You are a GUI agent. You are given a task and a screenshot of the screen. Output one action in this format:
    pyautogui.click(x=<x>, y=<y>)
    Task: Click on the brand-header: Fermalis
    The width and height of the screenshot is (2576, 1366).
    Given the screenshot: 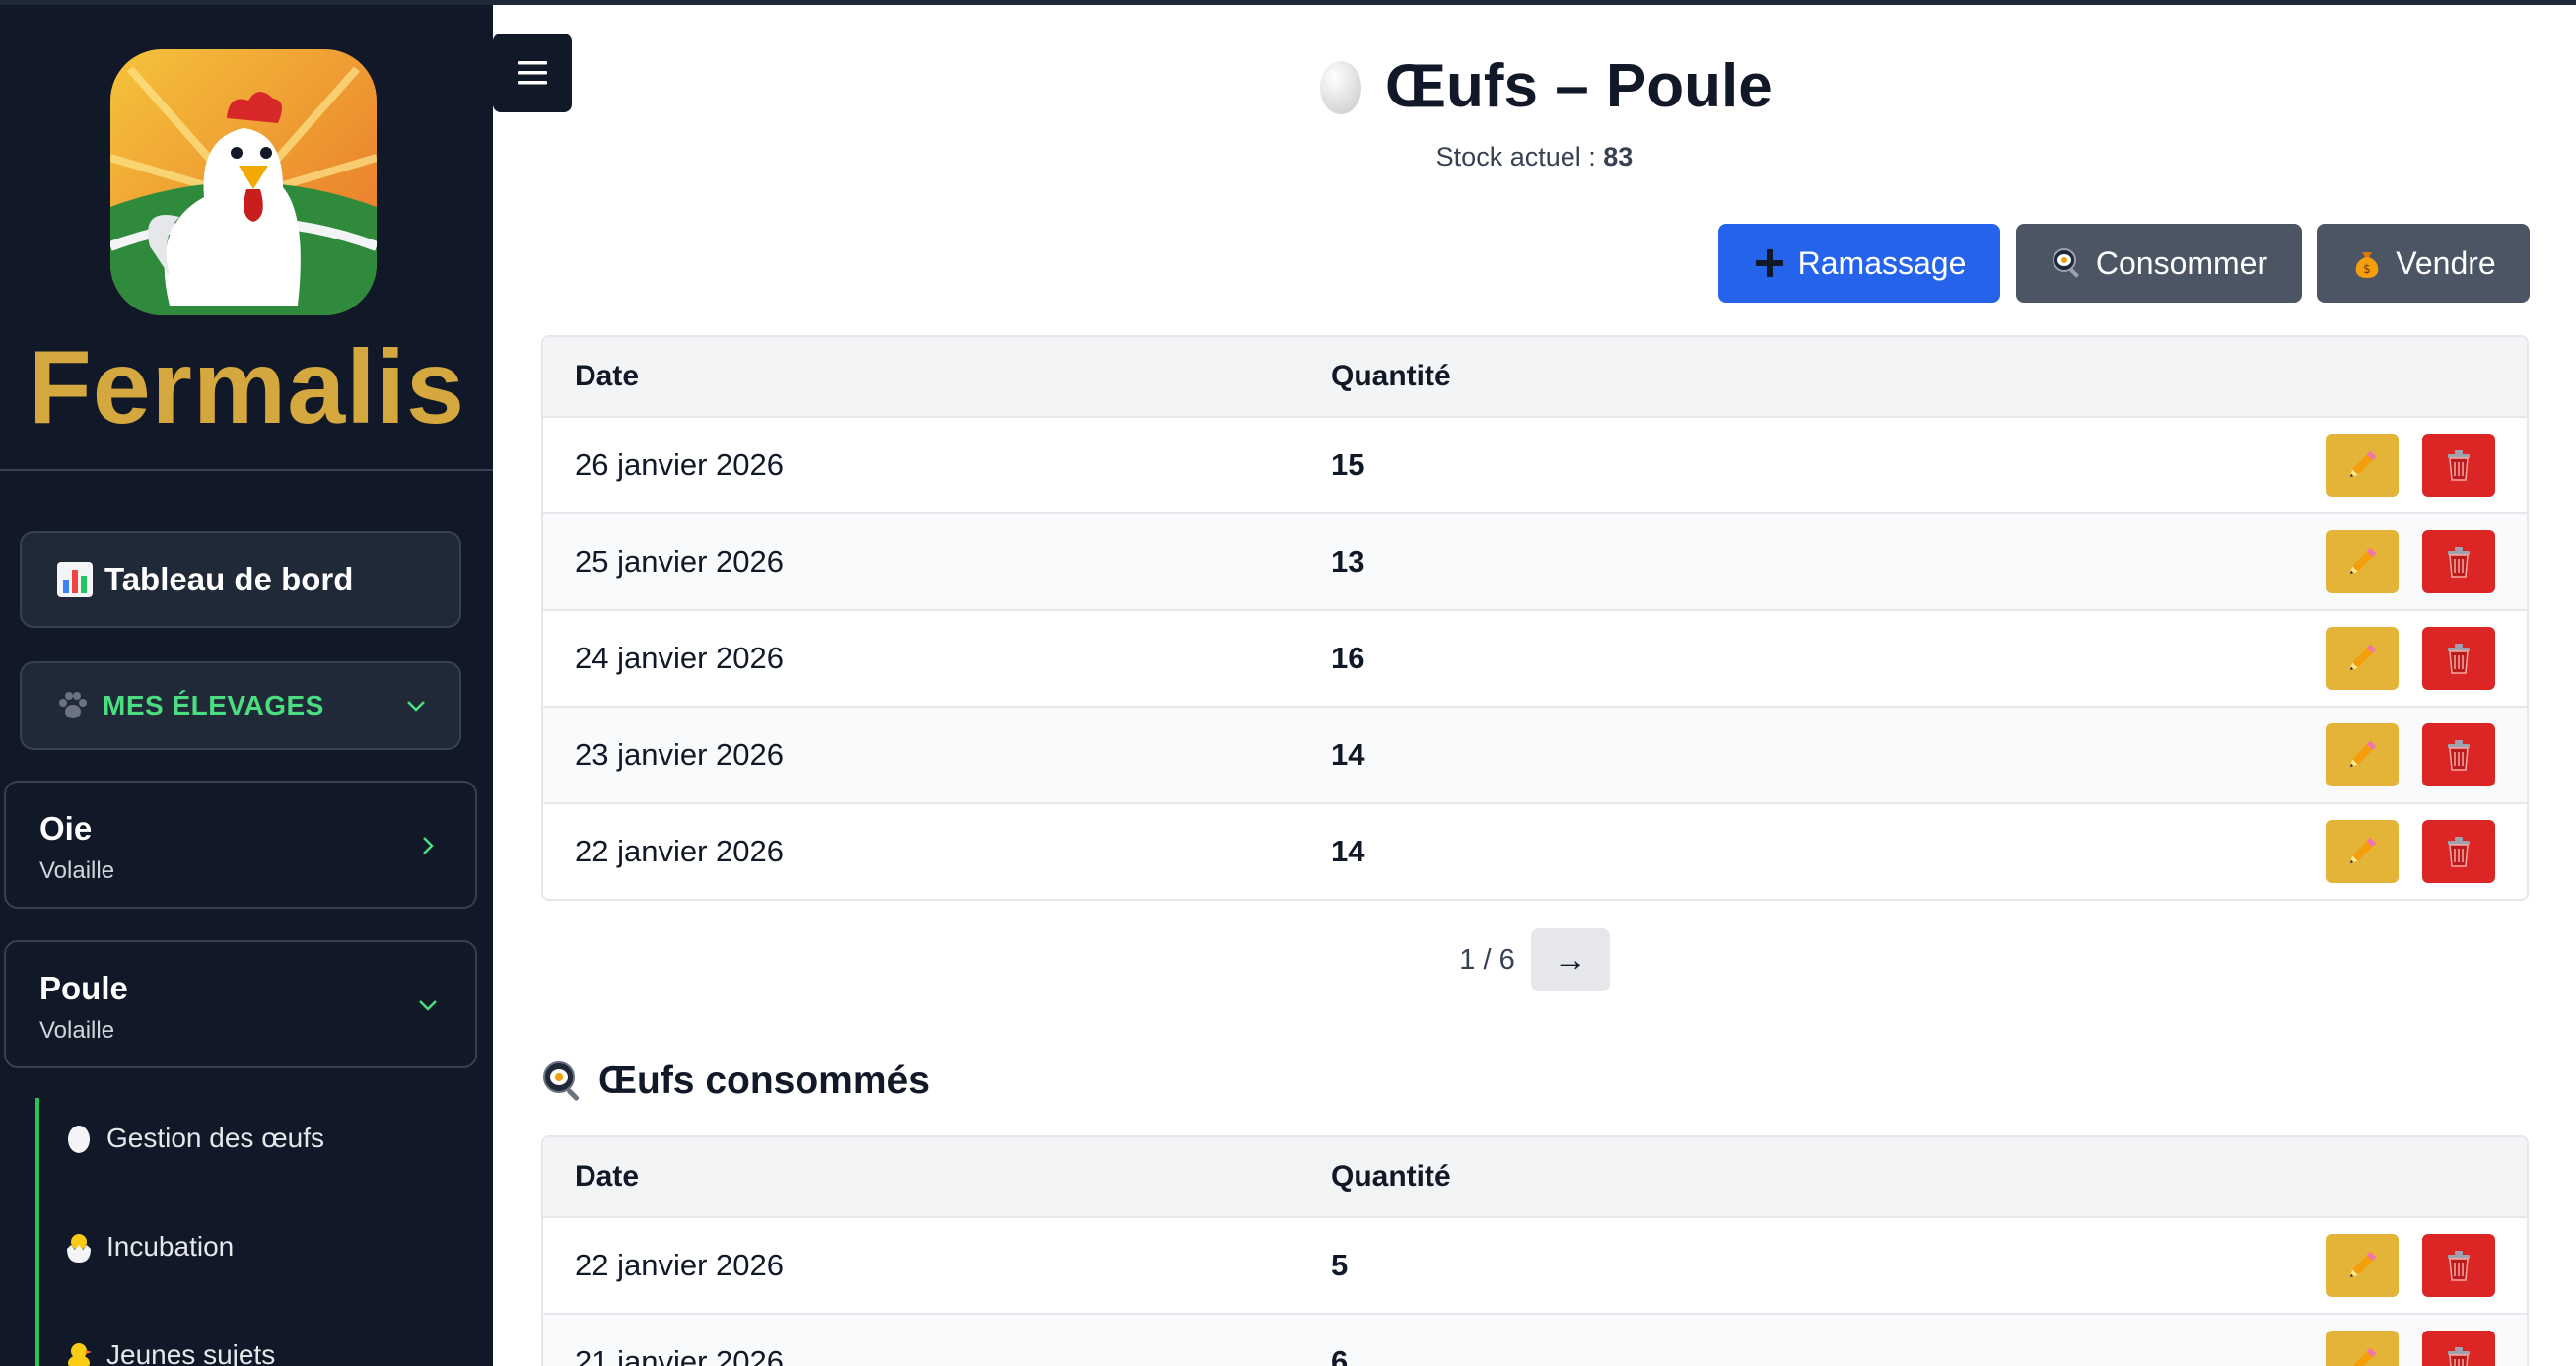 What is the action you would take?
    pyautogui.click(x=247, y=235)
    